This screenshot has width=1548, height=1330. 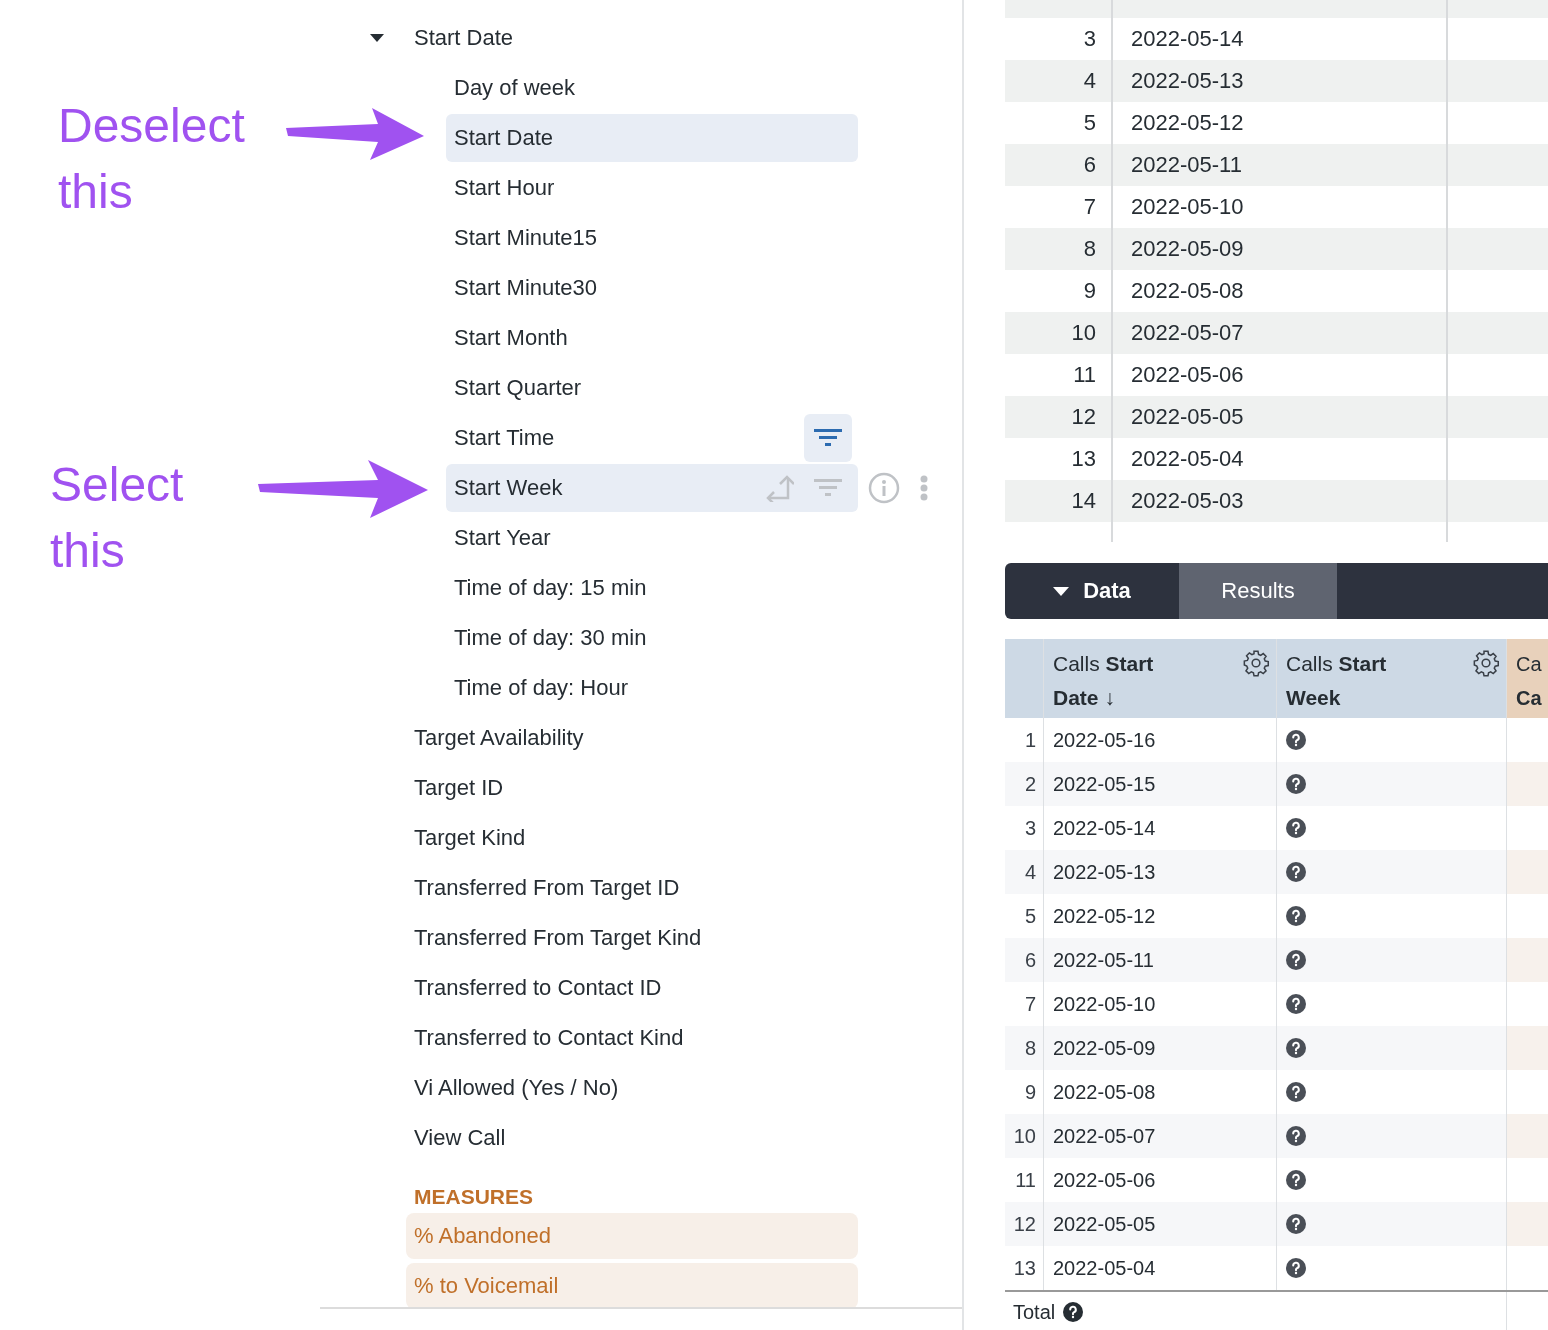 I want to click on column-header: Calls Start Date ↓, so click(x=1159, y=678).